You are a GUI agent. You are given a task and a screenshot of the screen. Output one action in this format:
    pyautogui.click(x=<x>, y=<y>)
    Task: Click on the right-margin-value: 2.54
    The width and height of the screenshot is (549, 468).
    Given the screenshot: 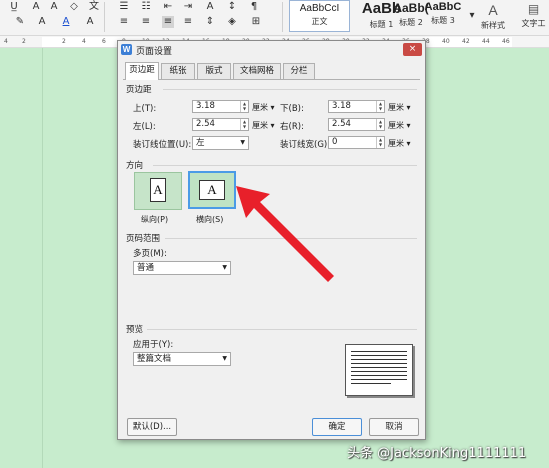 What is the action you would take?
    pyautogui.click(x=341, y=124)
    